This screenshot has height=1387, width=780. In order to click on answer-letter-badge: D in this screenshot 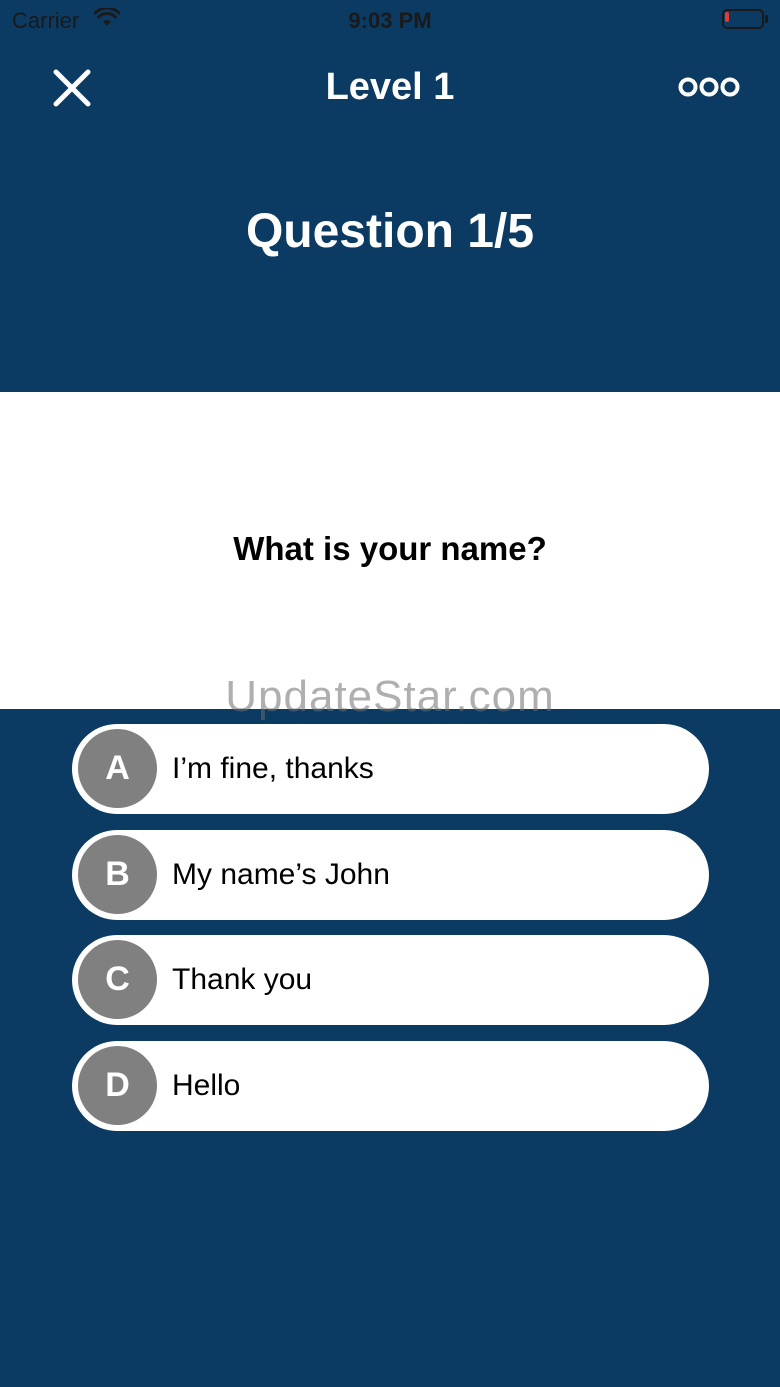, I will do `click(117, 1085)`.